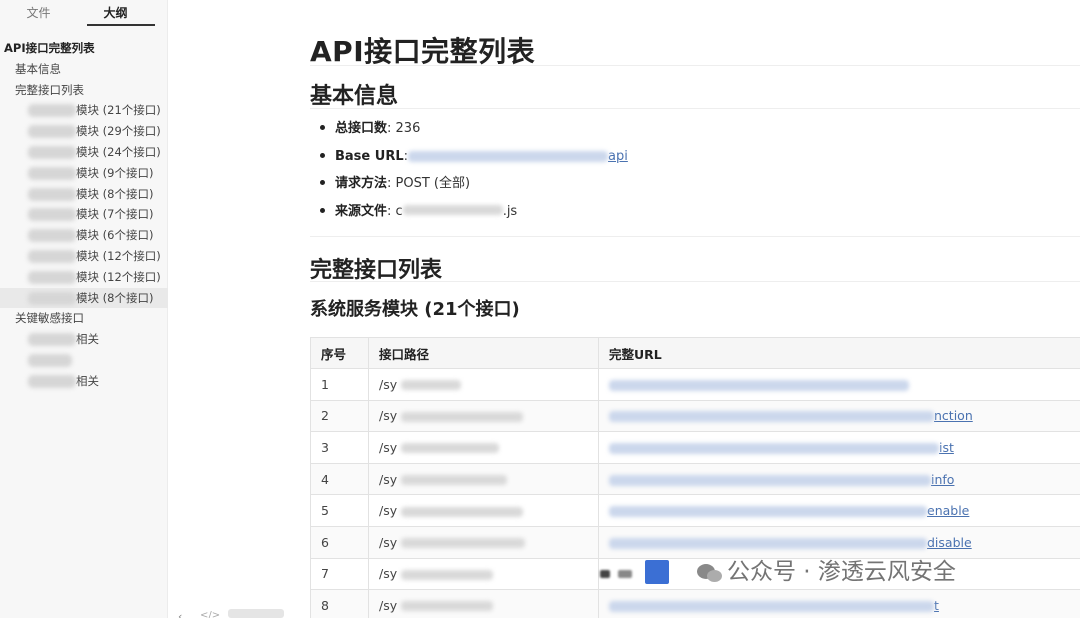  I want to click on cell-url: nction, so click(839, 416).